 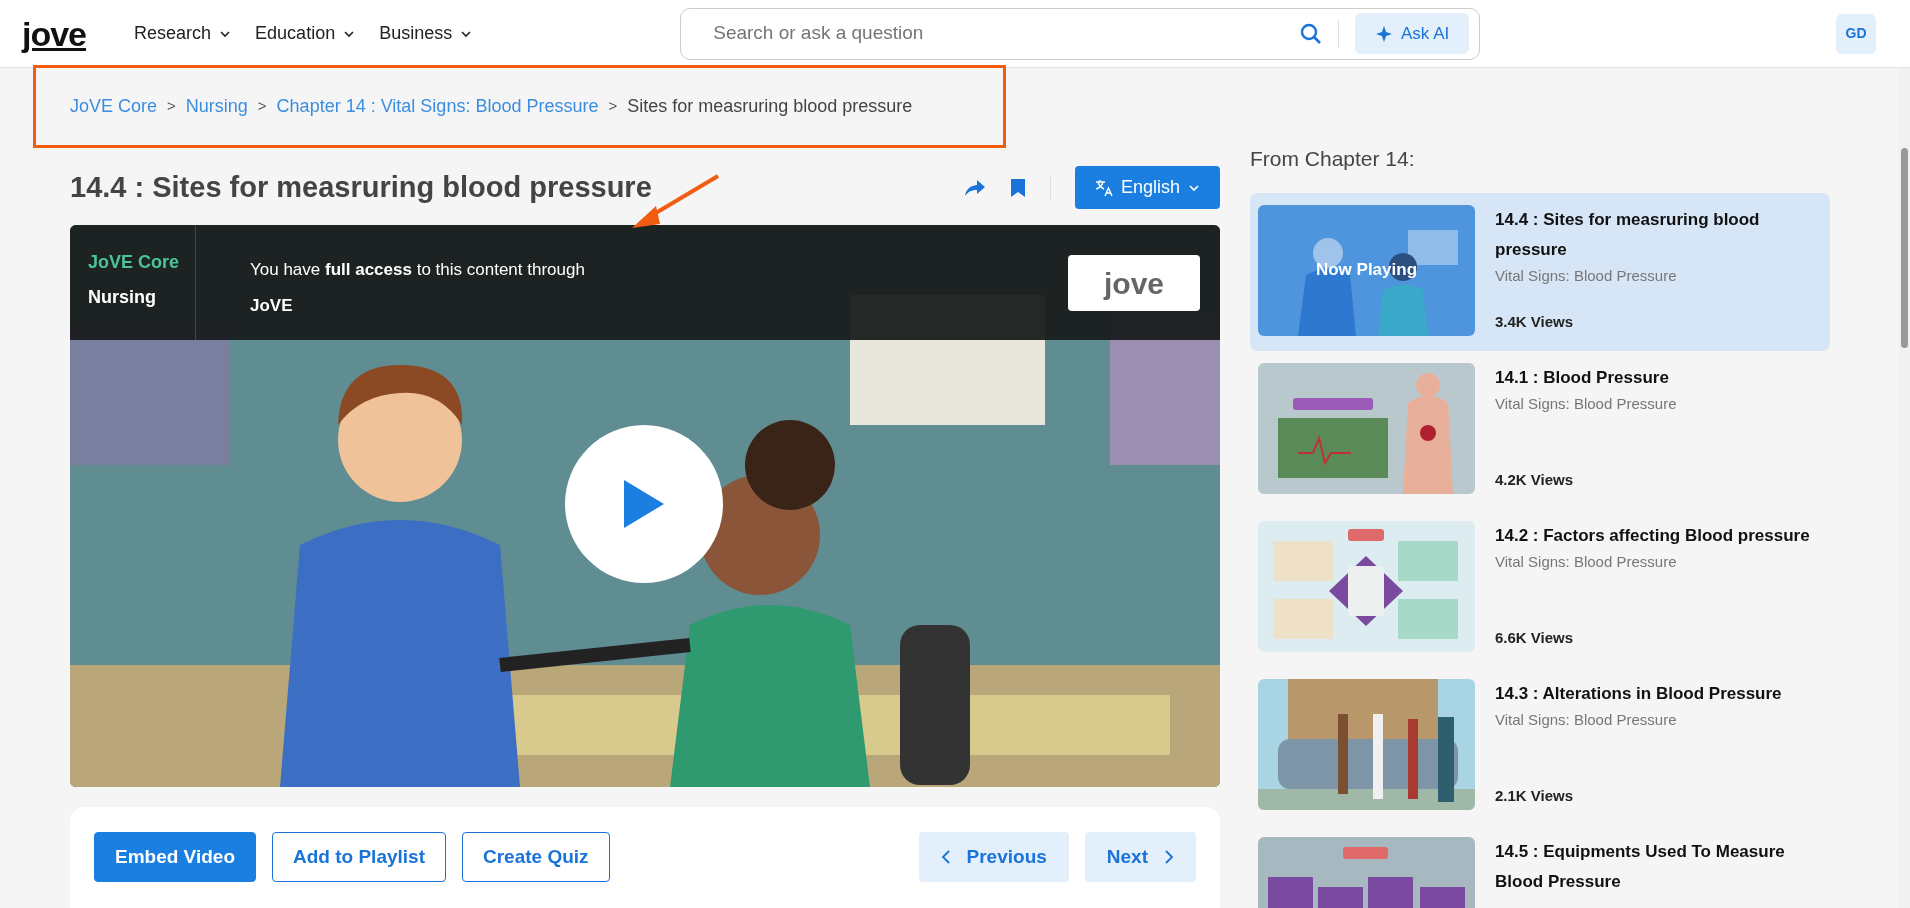 I want to click on video-list-item: 14.2 : Factors affecting Blood pressure Vital Signs: Blood Pressure 6.6K Views, so click(x=1540, y=588).